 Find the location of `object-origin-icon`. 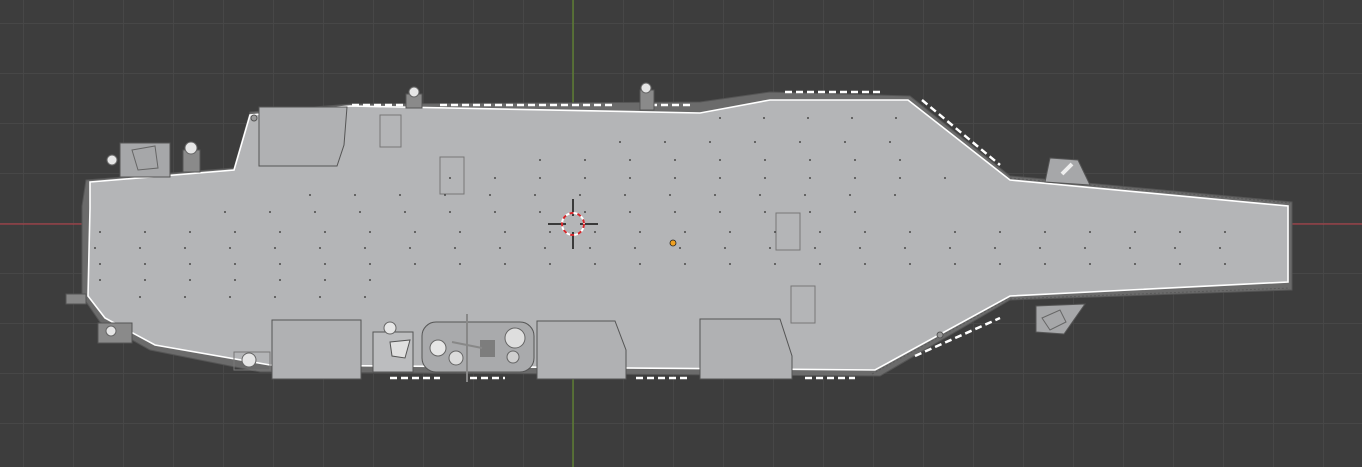

object-origin-icon is located at coordinates (673, 243).